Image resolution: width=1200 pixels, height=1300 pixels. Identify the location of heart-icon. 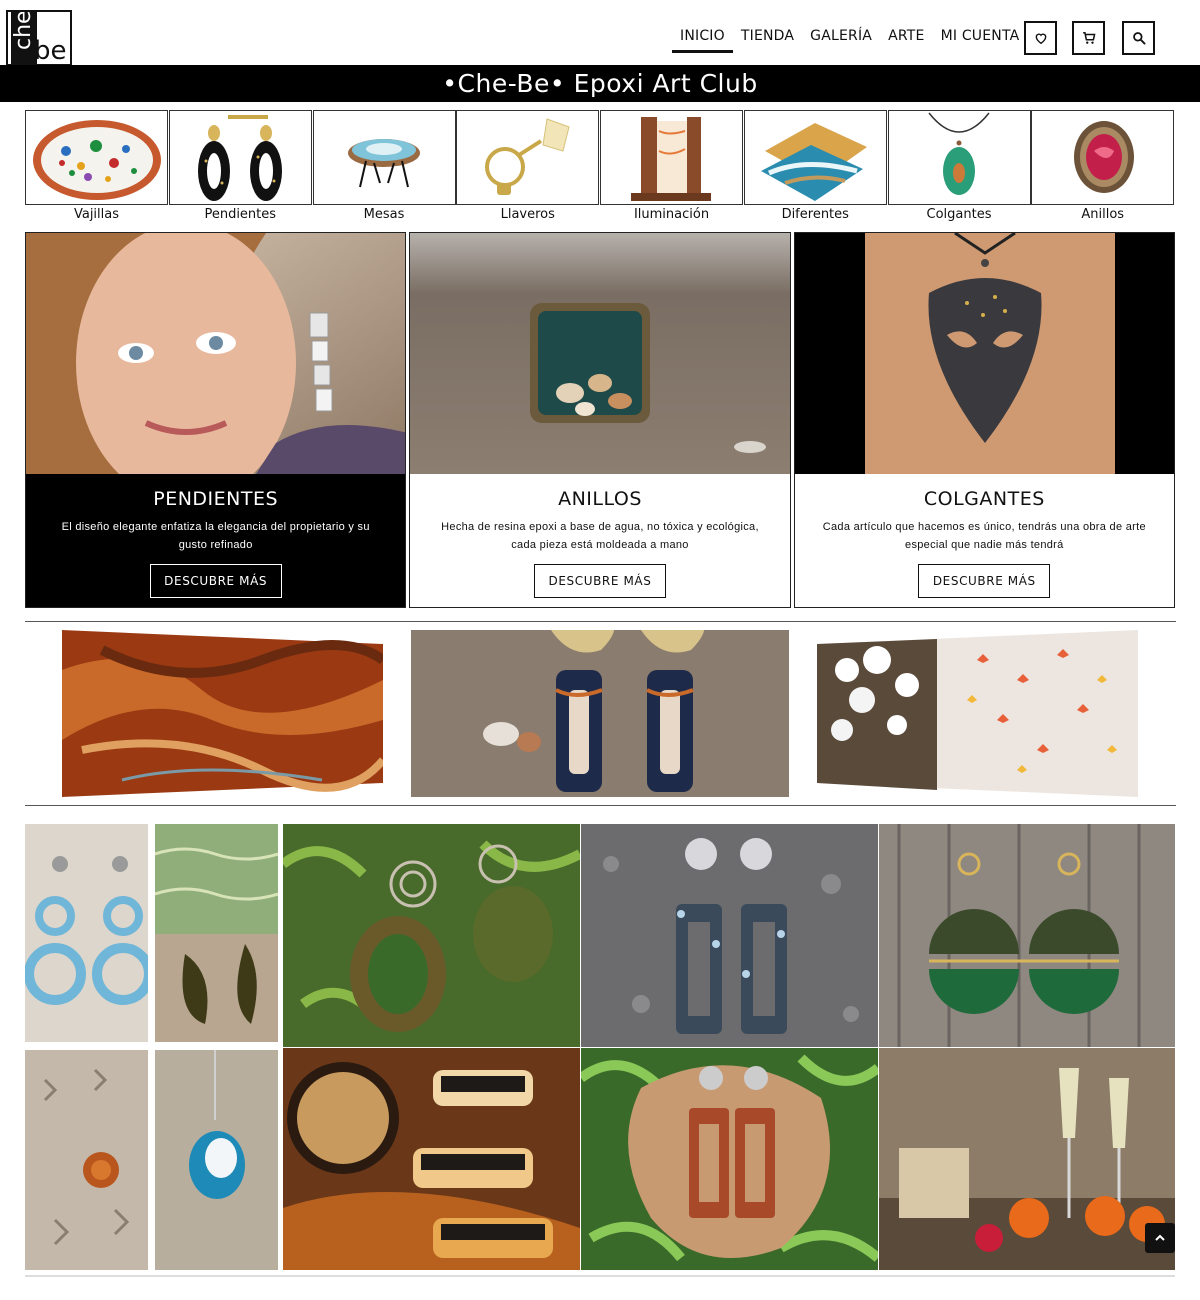
(1040, 39).